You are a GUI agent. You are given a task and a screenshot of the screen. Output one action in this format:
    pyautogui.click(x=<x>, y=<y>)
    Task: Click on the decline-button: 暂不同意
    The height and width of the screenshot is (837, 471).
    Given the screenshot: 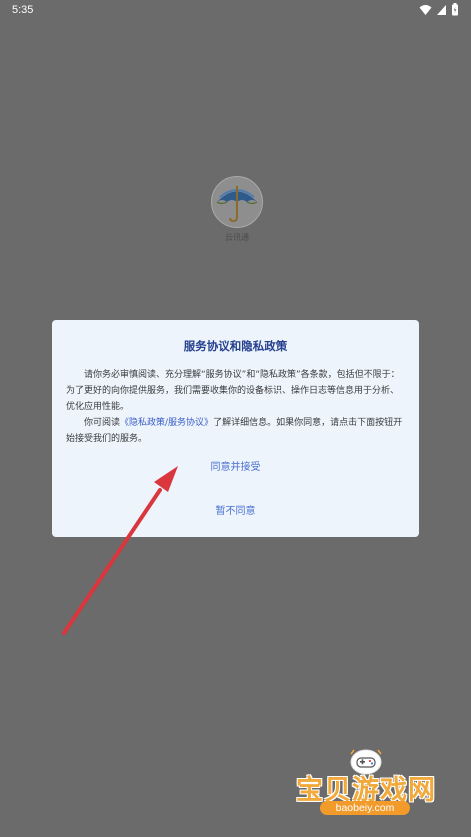 What is the action you would take?
    pyautogui.click(x=235, y=509)
    